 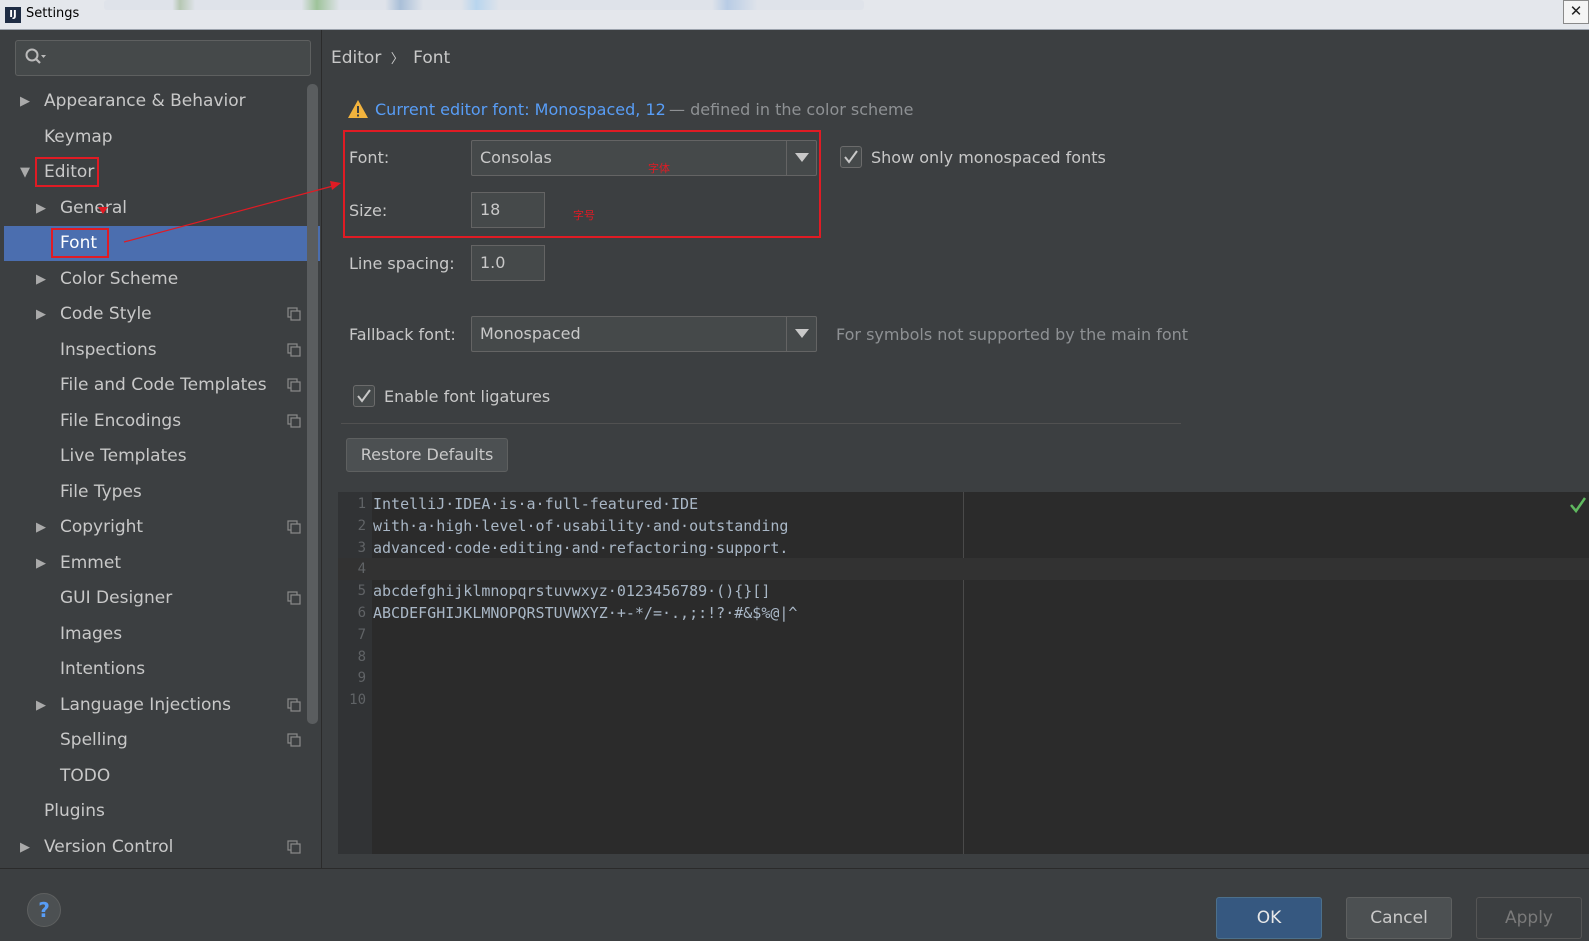 I want to click on cancel-button: Cancel, so click(x=1399, y=918).